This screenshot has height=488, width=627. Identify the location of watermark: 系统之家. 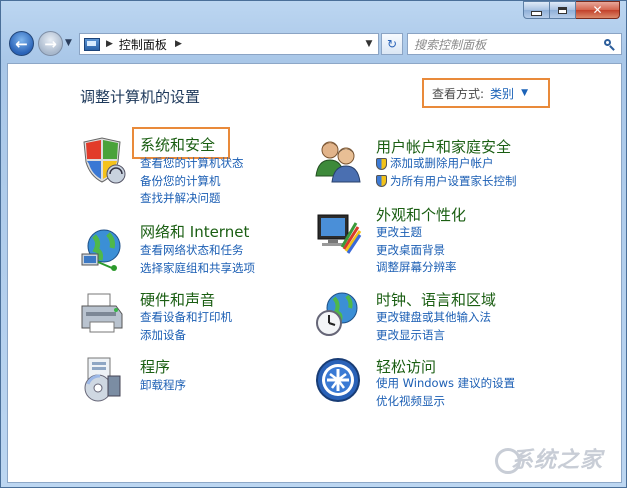
(556, 460).